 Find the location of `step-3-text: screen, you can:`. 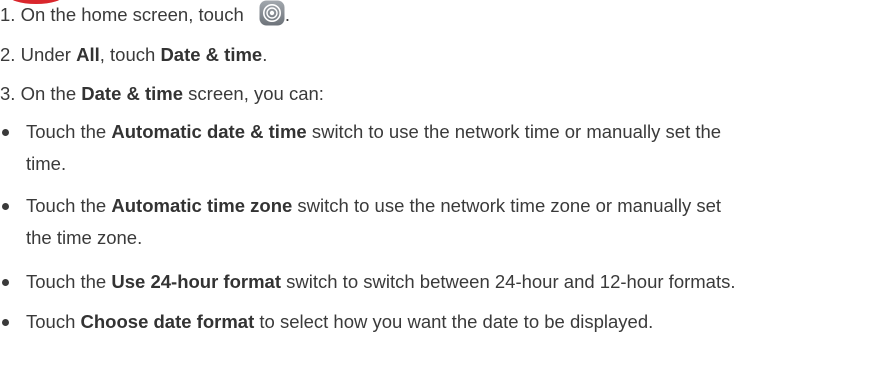

step-3-text: screen, you can: is located at coordinates (253, 93).